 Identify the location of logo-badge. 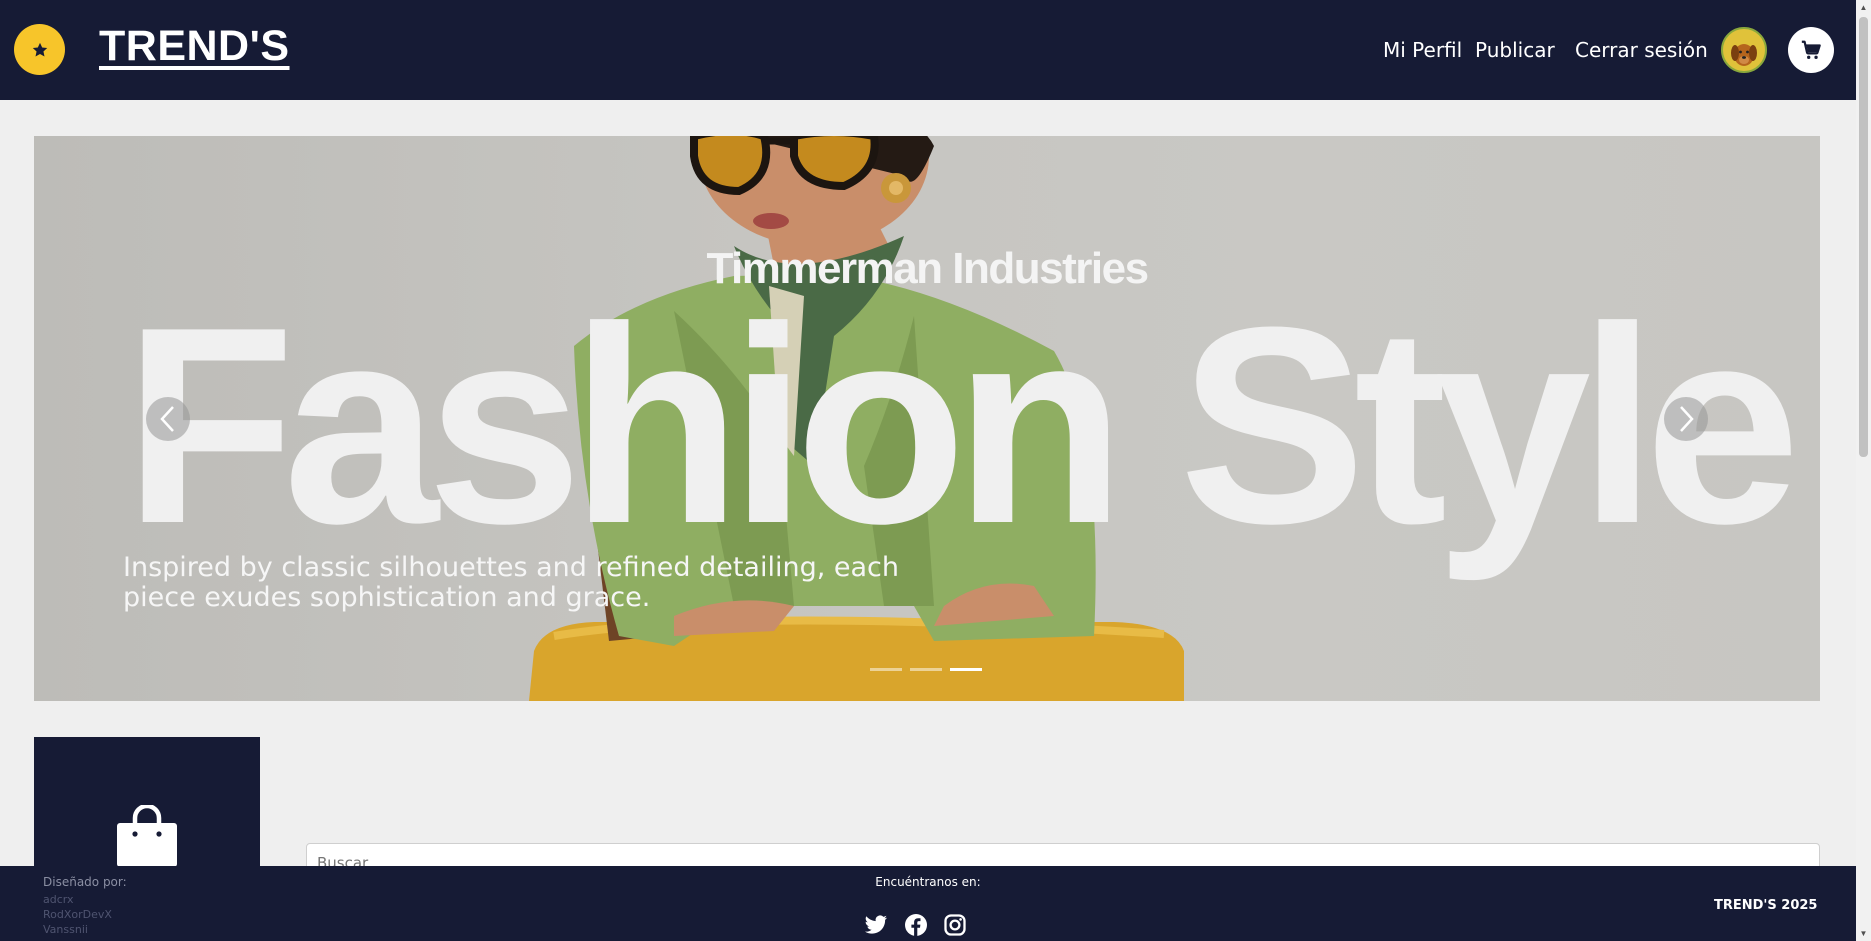
(39, 49).